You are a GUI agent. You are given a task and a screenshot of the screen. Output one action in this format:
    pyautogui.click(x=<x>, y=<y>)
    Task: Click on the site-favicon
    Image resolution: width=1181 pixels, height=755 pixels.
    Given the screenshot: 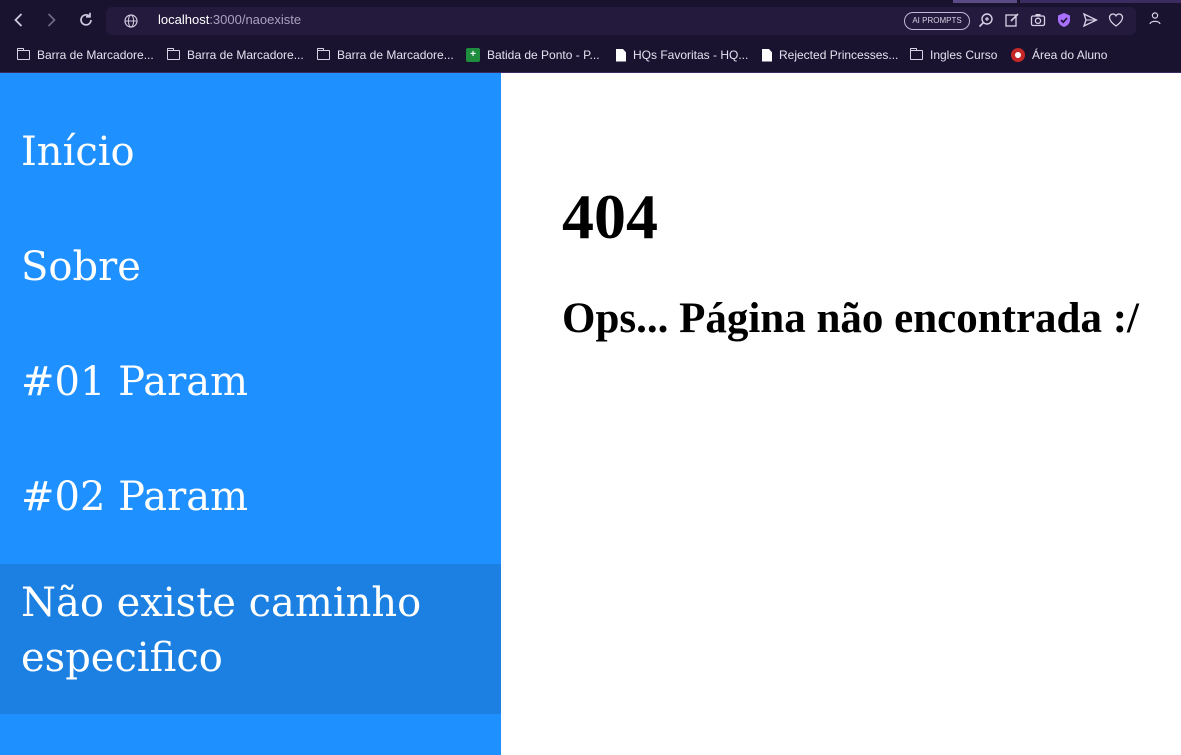 What is the action you would take?
    pyautogui.click(x=1018, y=55)
    